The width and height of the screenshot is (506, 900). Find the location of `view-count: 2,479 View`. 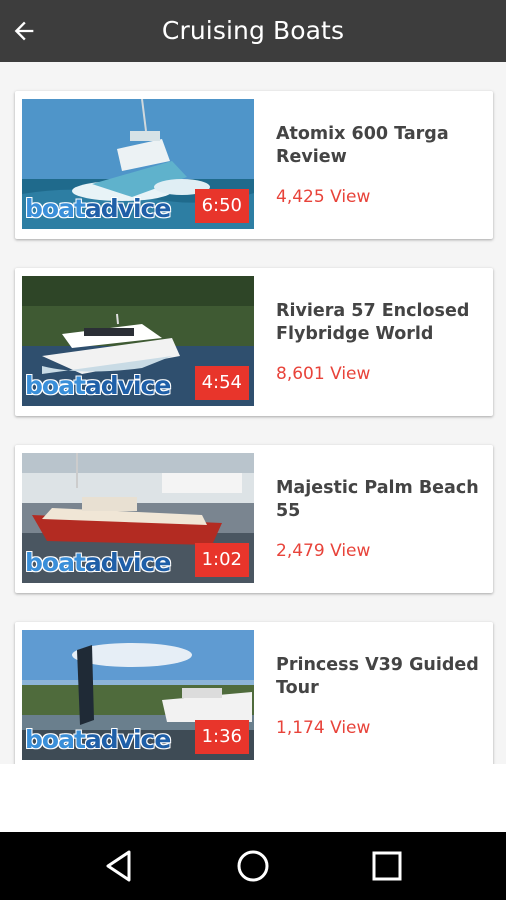

view-count: 2,479 View is located at coordinates (323, 551).